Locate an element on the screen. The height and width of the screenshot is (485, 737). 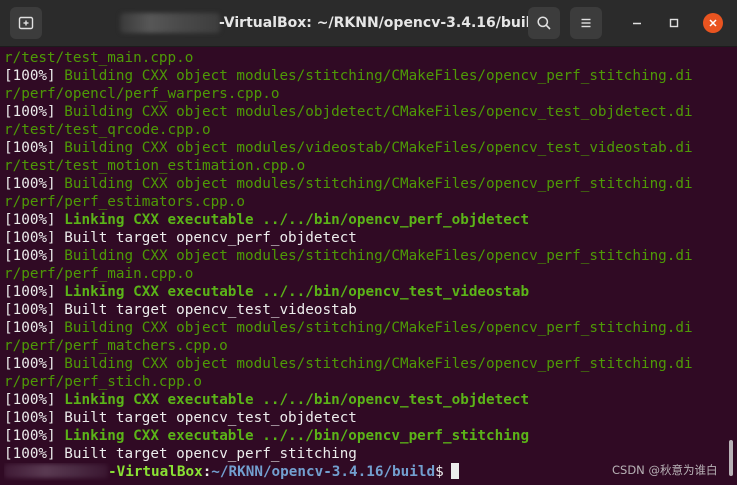
search-button is located at coordinates (544, 23).